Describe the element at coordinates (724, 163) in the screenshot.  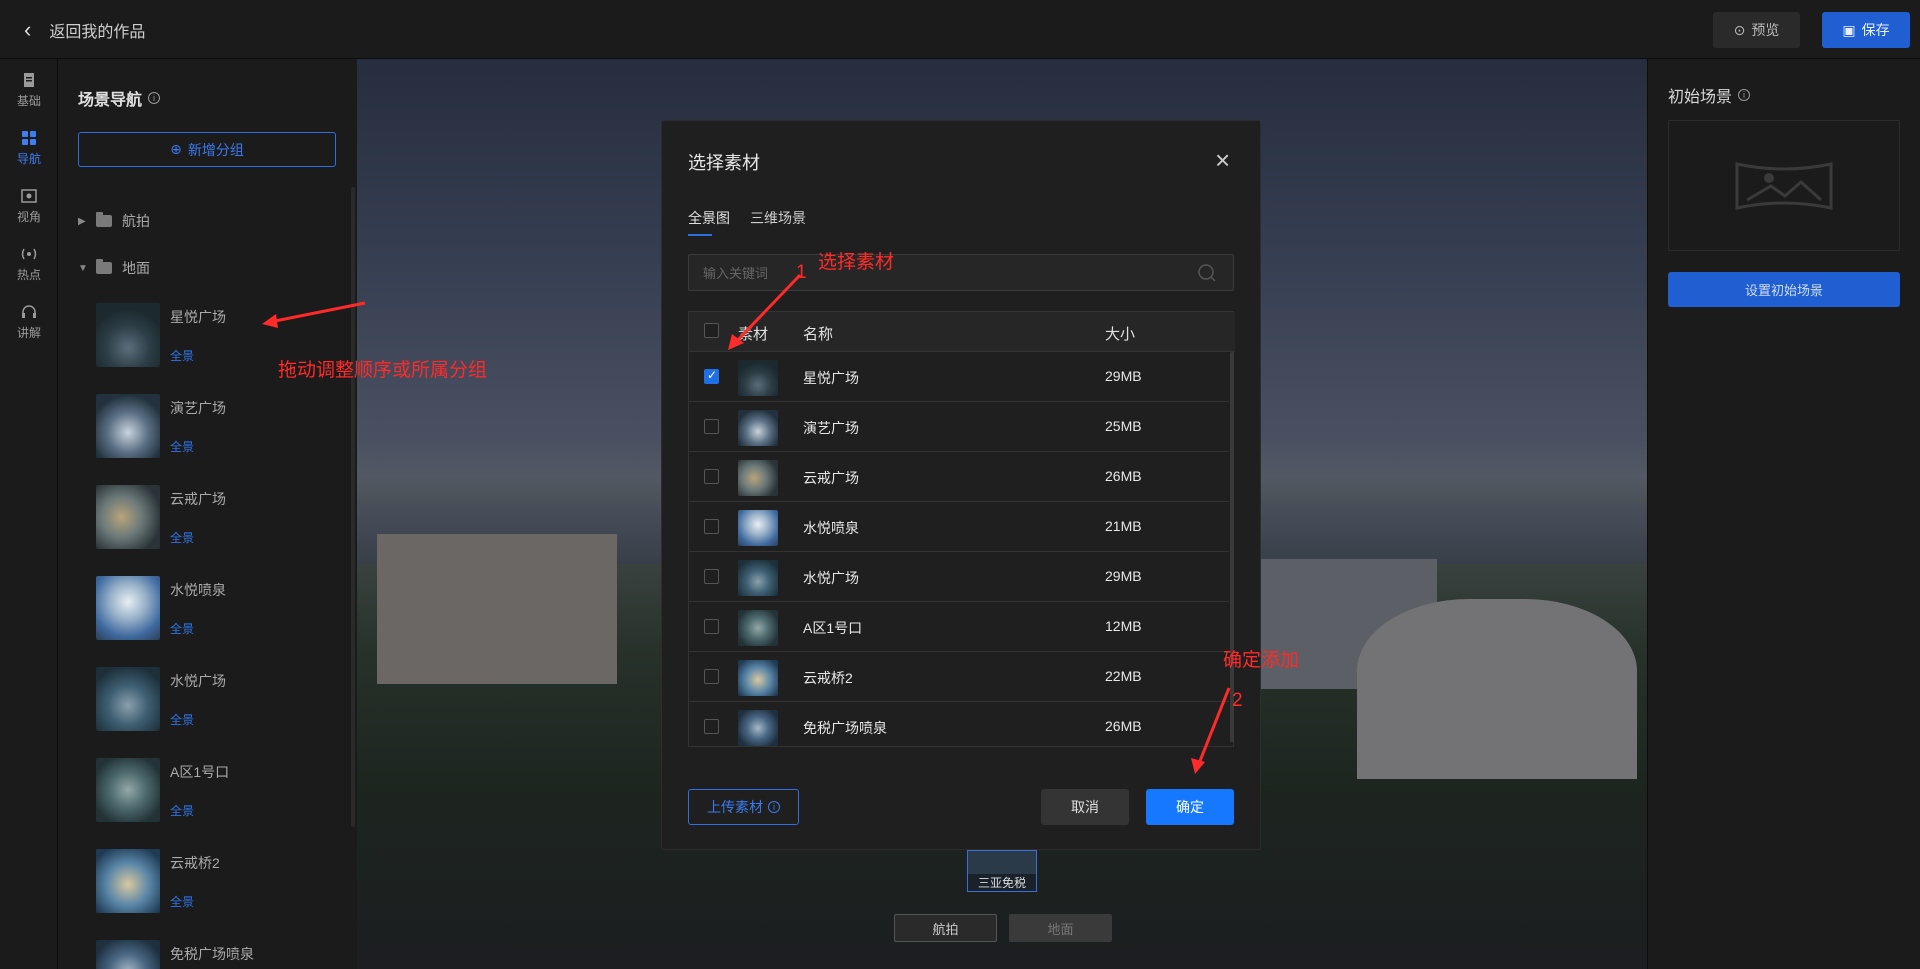
I see `dialog-title: 选择素材` at that location.